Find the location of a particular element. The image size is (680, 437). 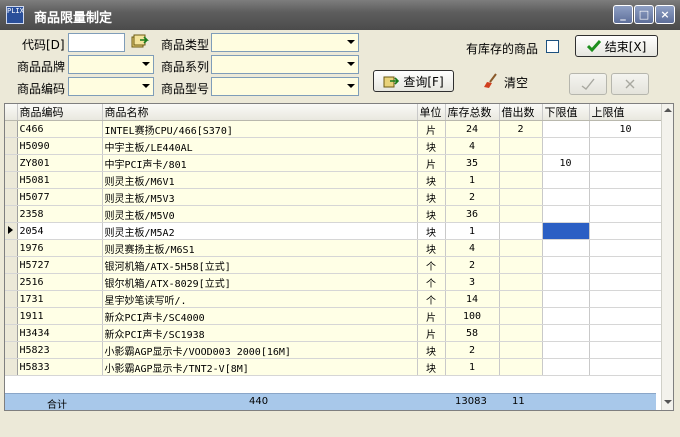

cell-code: 2516 is located at coordinates (60, 282).